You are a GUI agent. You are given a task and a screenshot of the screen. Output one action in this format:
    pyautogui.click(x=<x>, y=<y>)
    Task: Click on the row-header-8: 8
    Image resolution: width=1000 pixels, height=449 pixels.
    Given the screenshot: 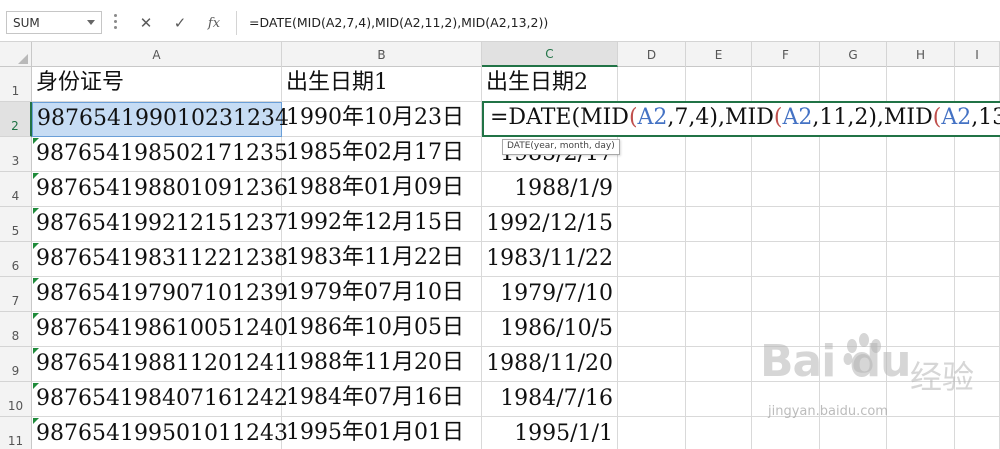 What is the action you would take?
    pyautogui.click(x=16, y=329)
    